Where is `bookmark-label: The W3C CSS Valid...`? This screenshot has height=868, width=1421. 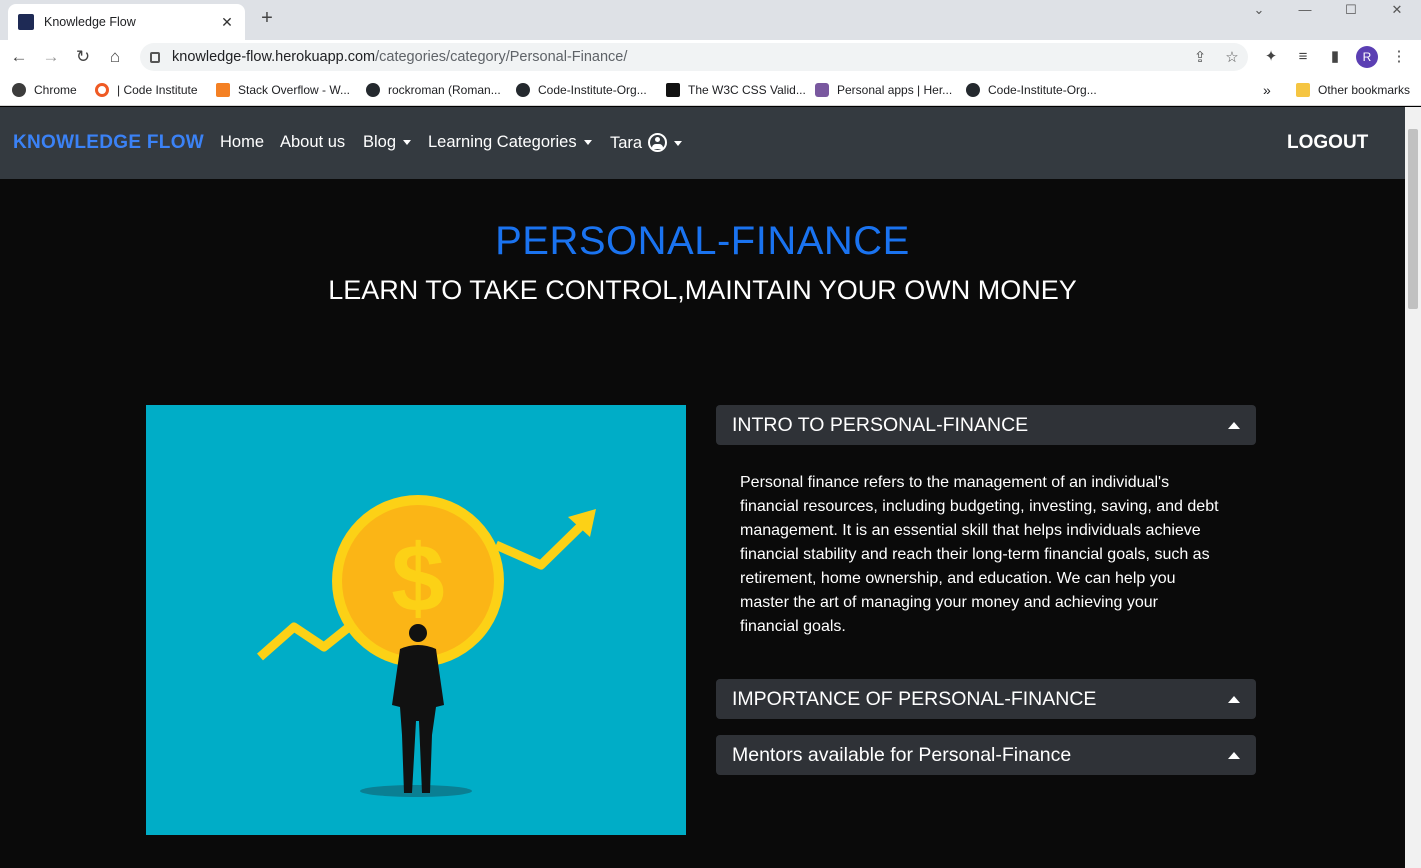
bookmark-label: The W3C CSS Valid... is located at coordinates (747, 90).